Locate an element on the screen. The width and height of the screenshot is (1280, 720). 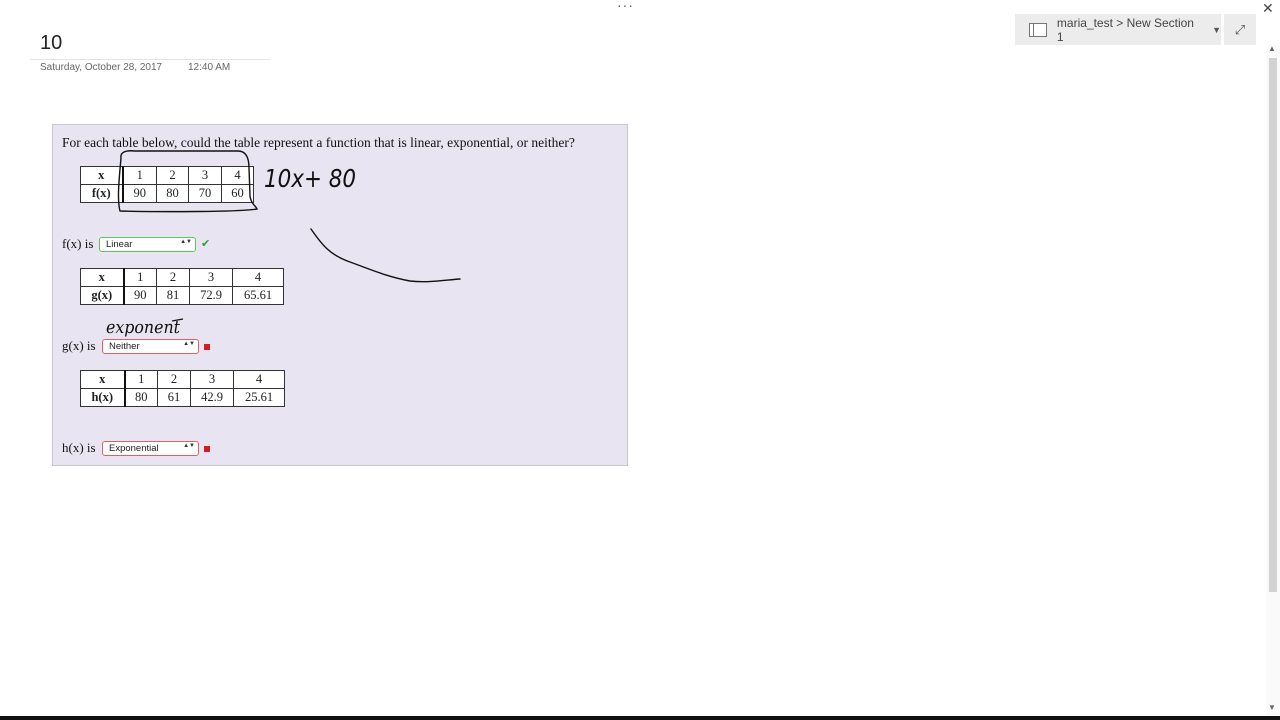
checkmark-icon: ✔ is located at coordinates (206, 244).